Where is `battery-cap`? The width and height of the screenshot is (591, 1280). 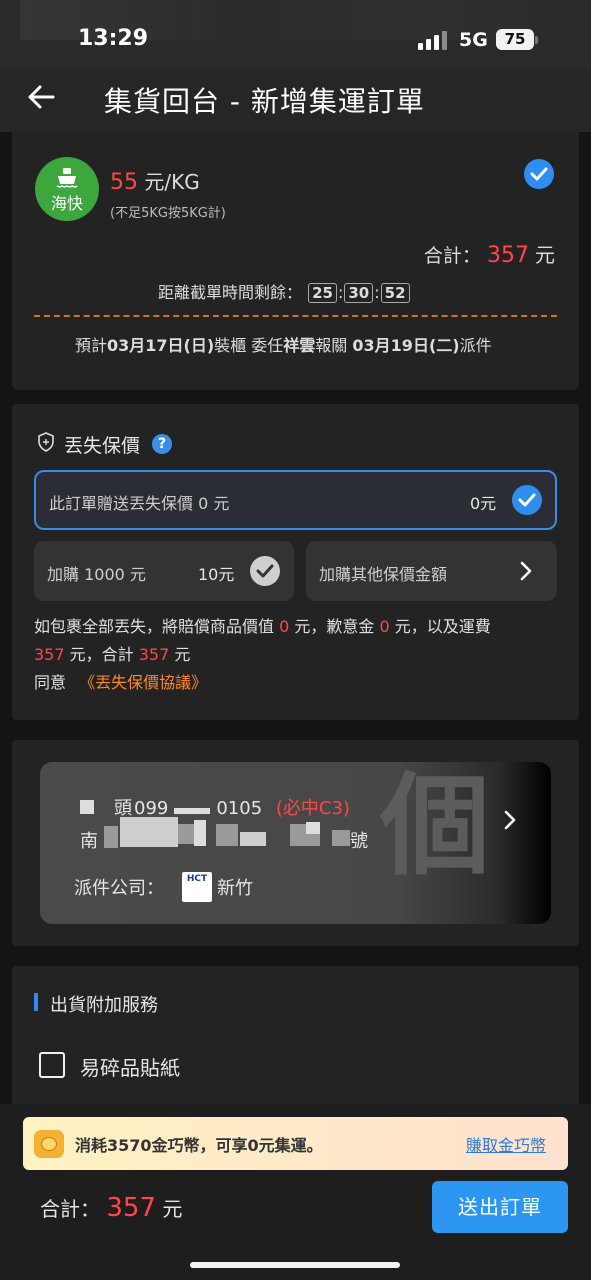 battery-cap is located at coordinates (536, 40).